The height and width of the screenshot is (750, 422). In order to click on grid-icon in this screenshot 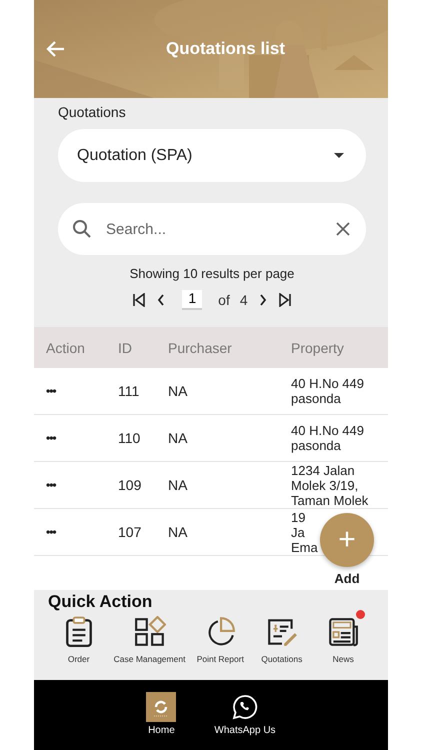, I will do `click(150, 632)`.